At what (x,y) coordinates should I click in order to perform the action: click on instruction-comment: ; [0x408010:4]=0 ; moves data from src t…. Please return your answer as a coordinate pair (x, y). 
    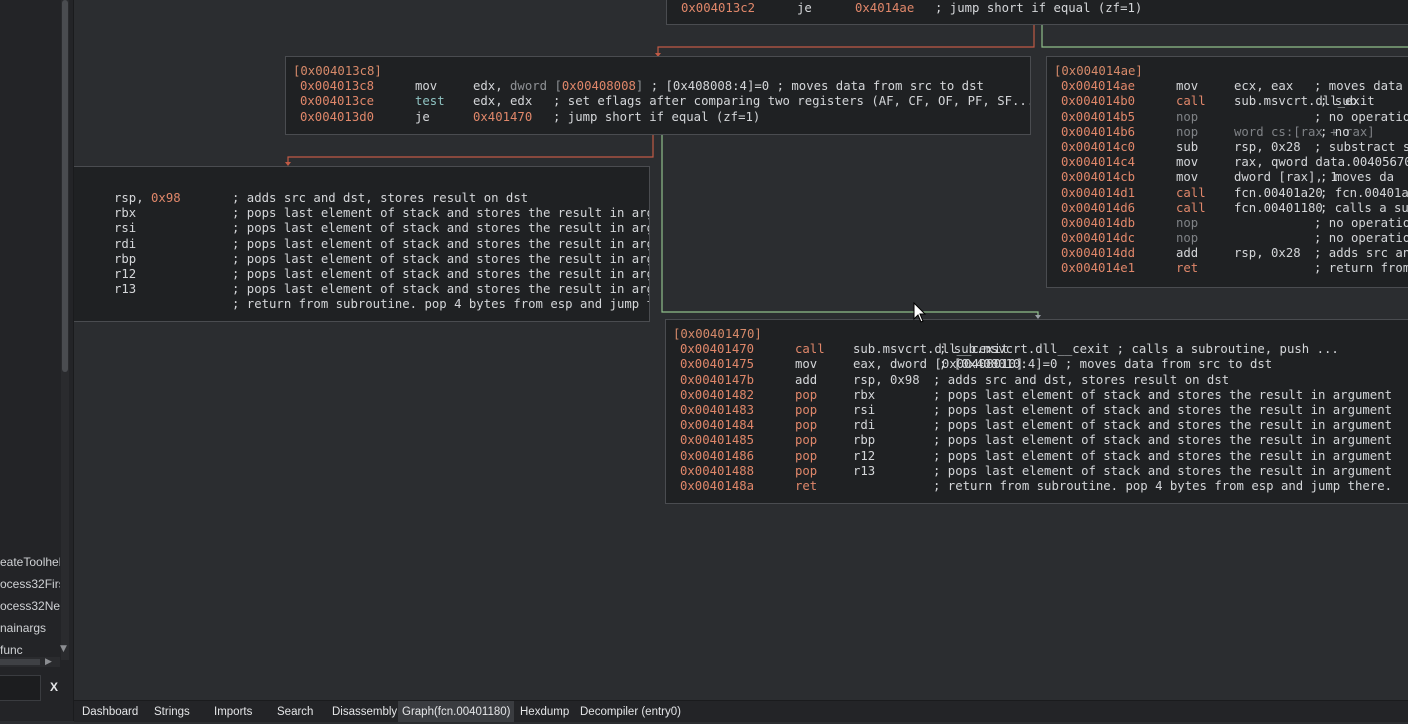
    Looking at the image, I should click on (1106, 364).